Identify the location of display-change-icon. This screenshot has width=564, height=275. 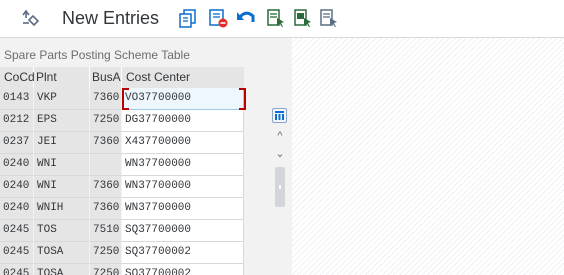
(31, 18).